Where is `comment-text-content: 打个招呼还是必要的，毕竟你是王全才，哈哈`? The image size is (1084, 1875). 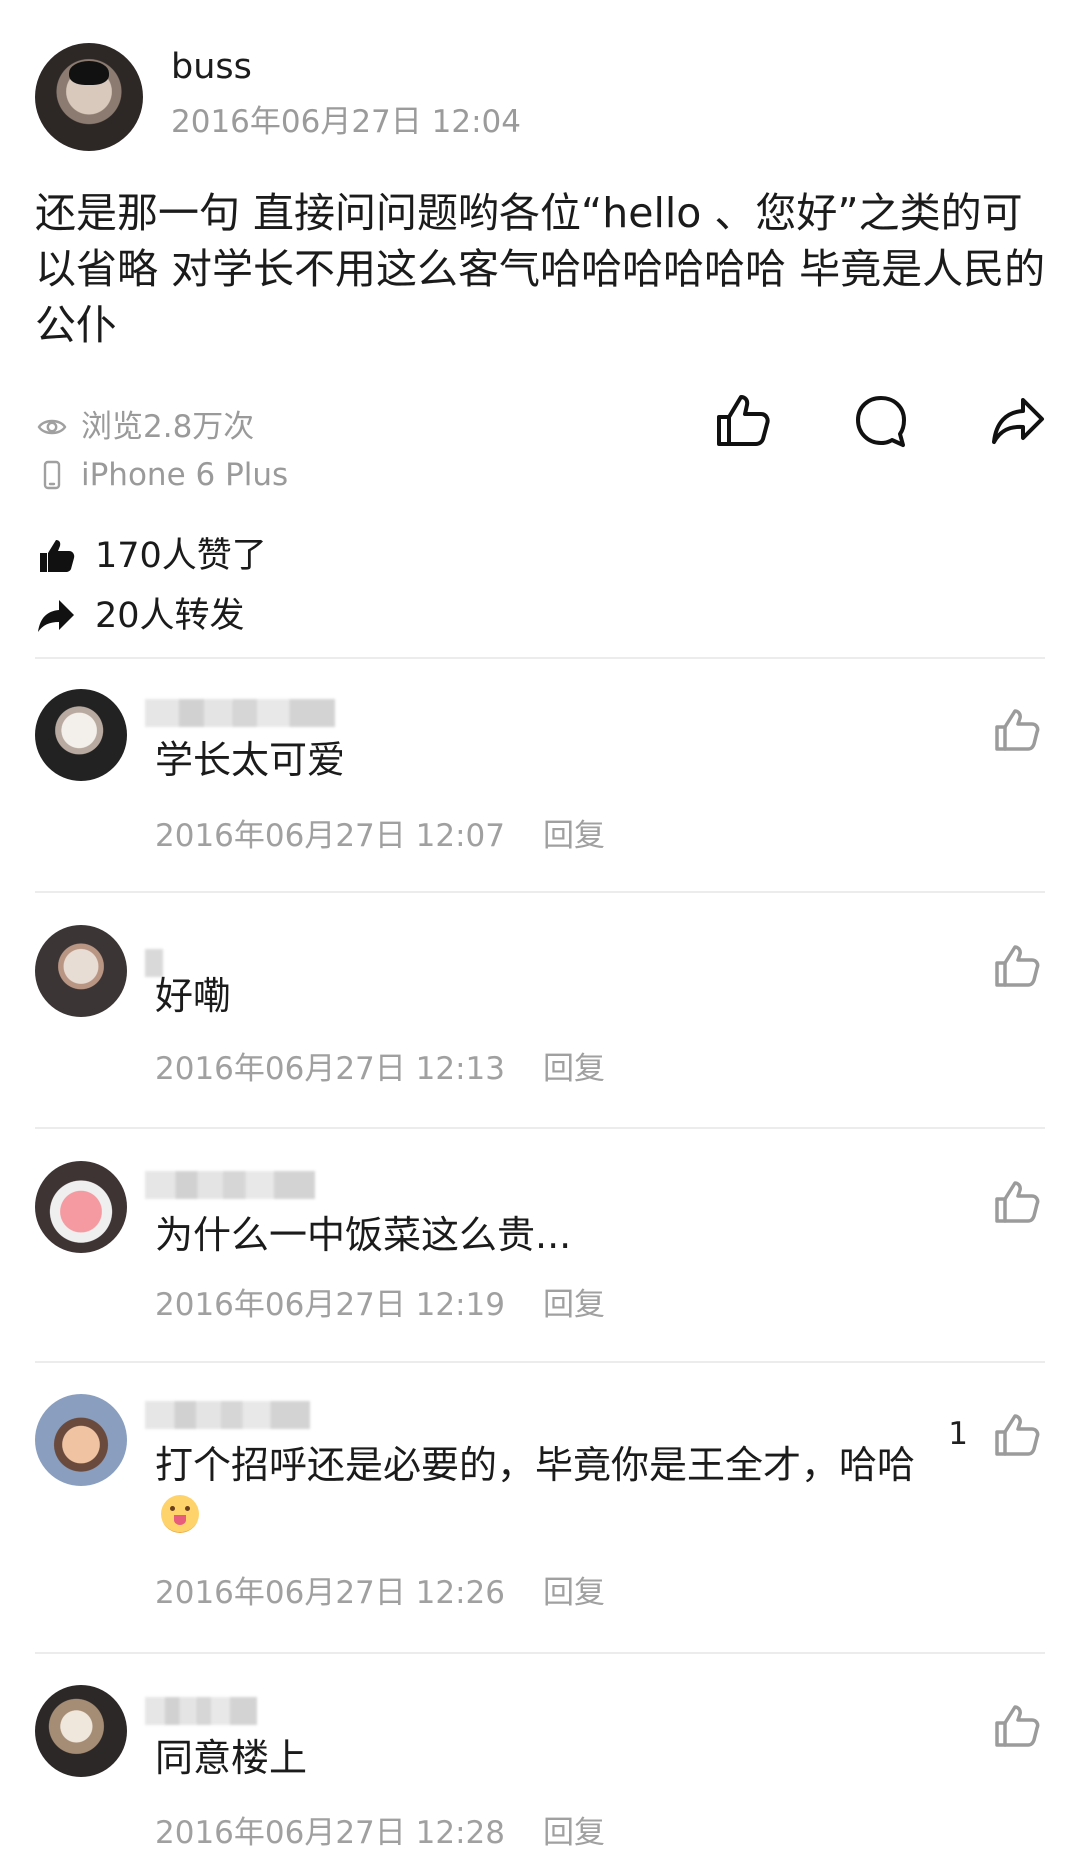 comment-text-content: 打个招呼还是必要的，毕竟你是王全才，哈哈 is located at coordinates (535, 1465).